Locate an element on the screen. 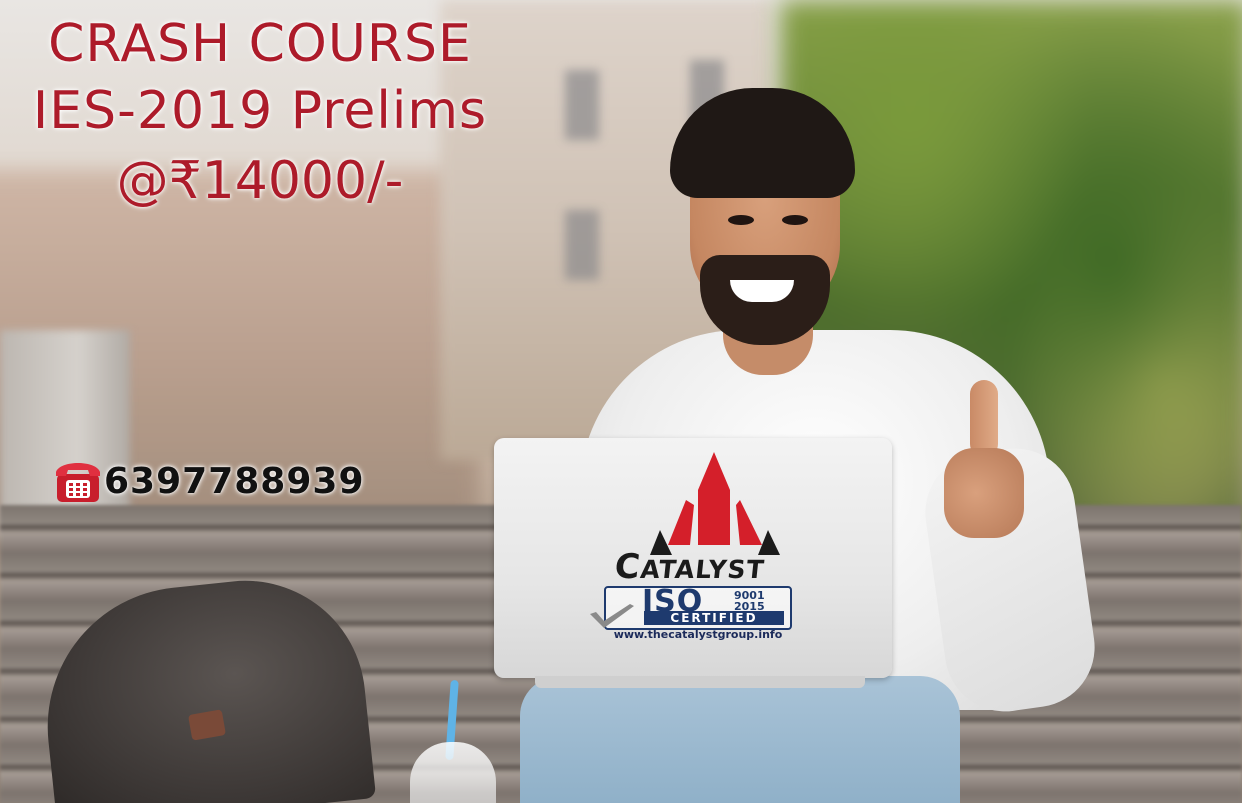 The width and height of the screenshot is (1242, 803). iso-years: 9001 2015 is located at coordinates (749, 601).